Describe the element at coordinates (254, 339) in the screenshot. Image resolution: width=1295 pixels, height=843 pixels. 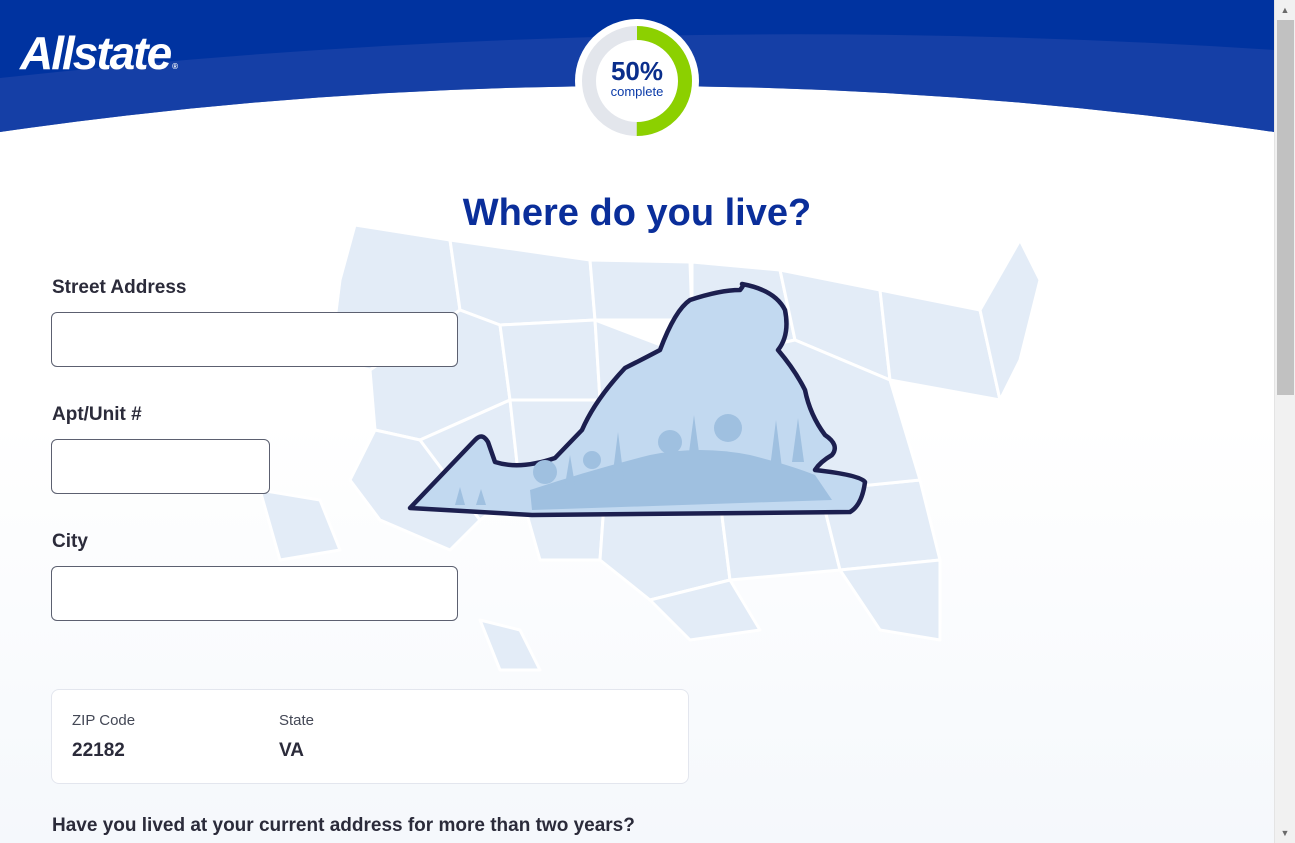
I see `street-address-input` at that location.